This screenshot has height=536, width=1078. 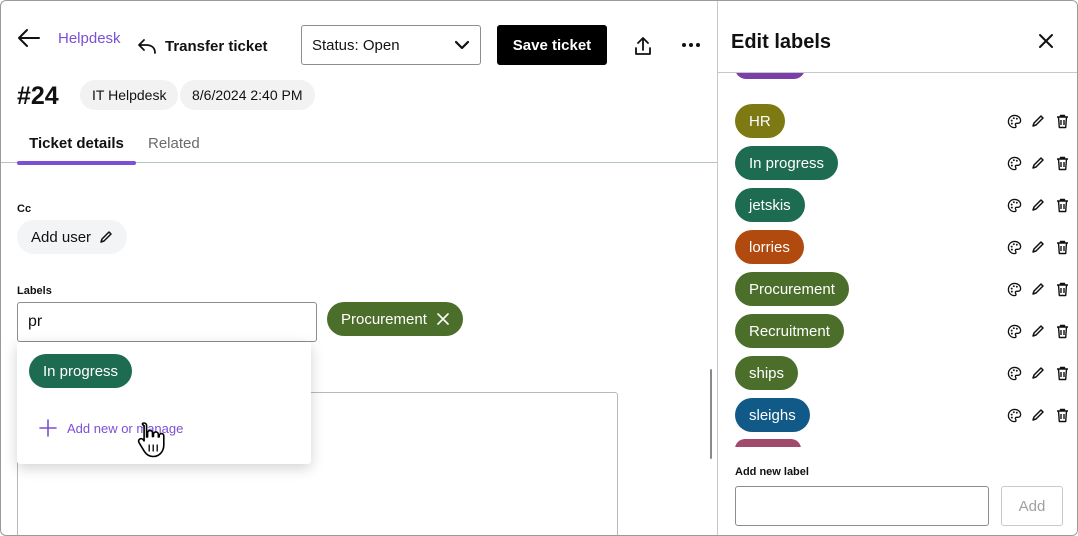 I want to click on selected-label-name: Procurement, so click(x=384, y=319).